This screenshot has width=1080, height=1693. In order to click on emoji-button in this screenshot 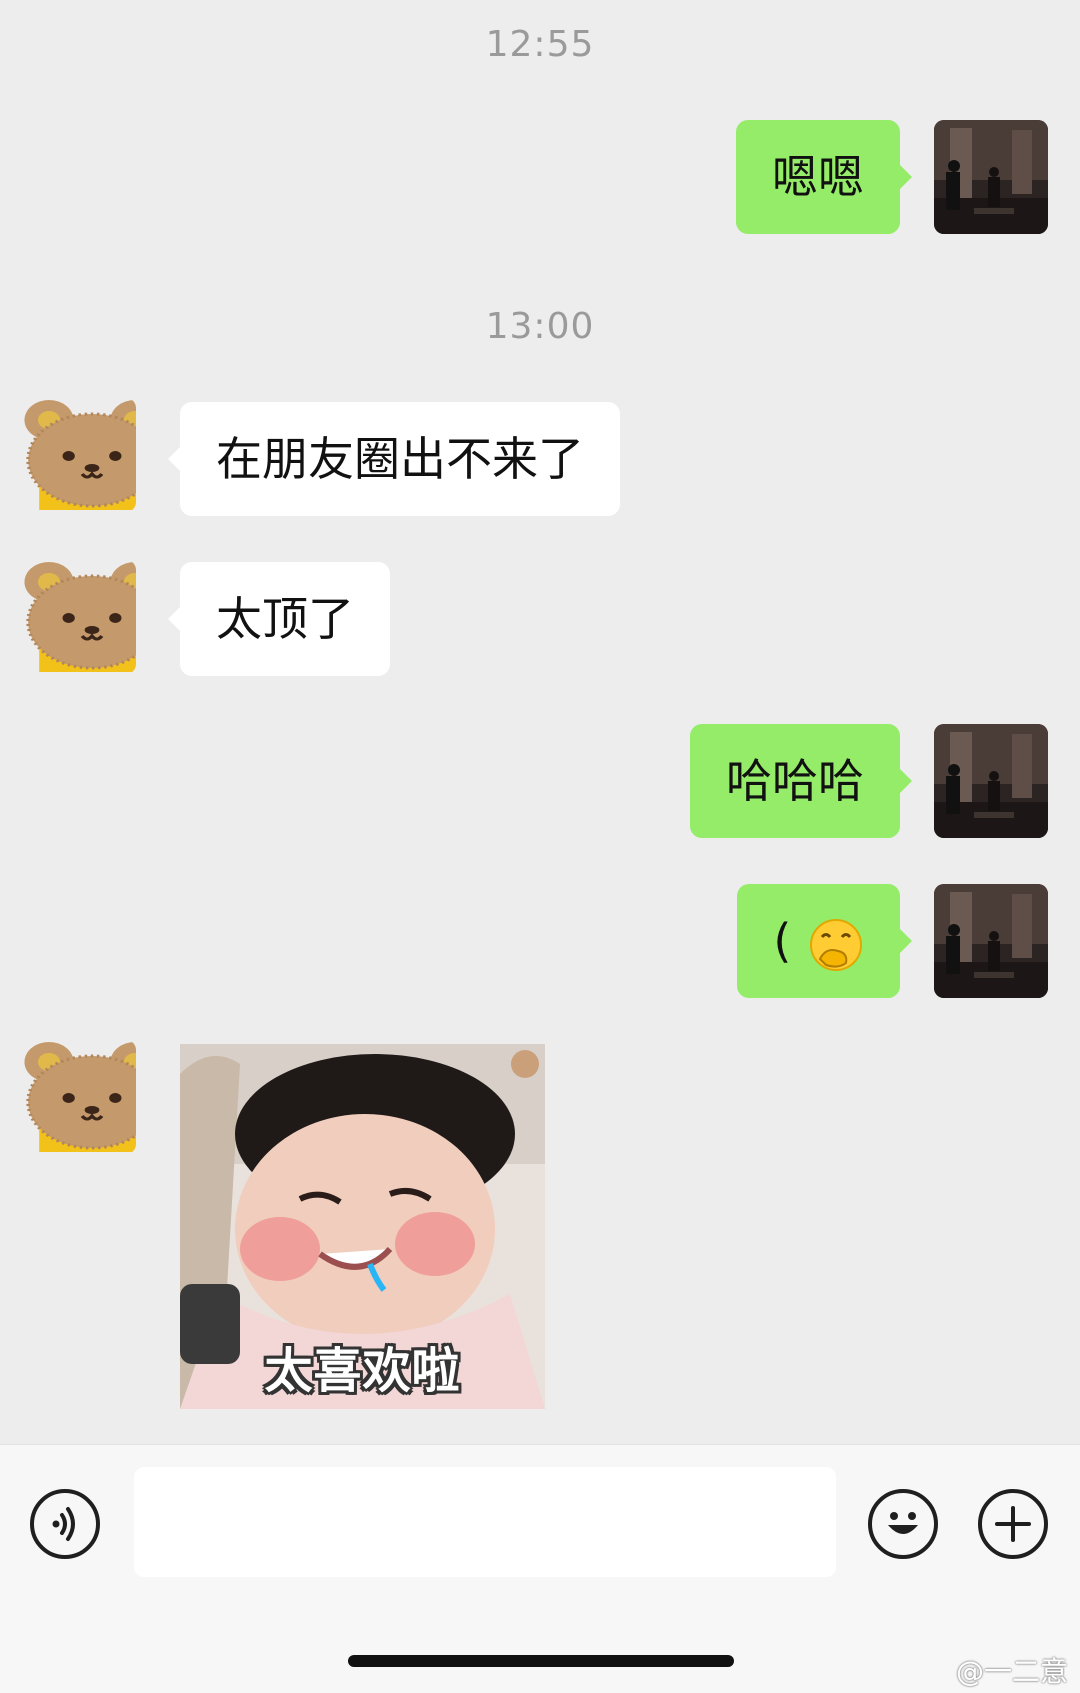, I will do `click(903, 1524)`.